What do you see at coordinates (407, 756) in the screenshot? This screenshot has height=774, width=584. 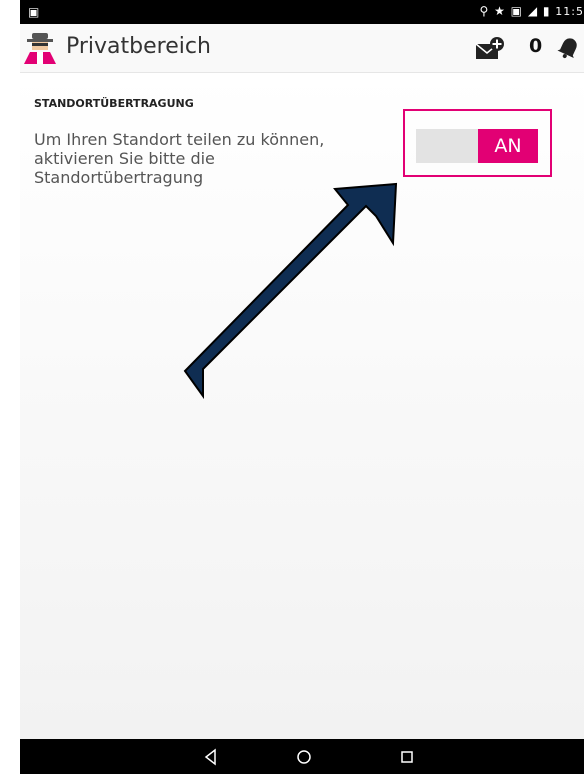 I see `recents-square-icon` at bounding box center [407, 756].